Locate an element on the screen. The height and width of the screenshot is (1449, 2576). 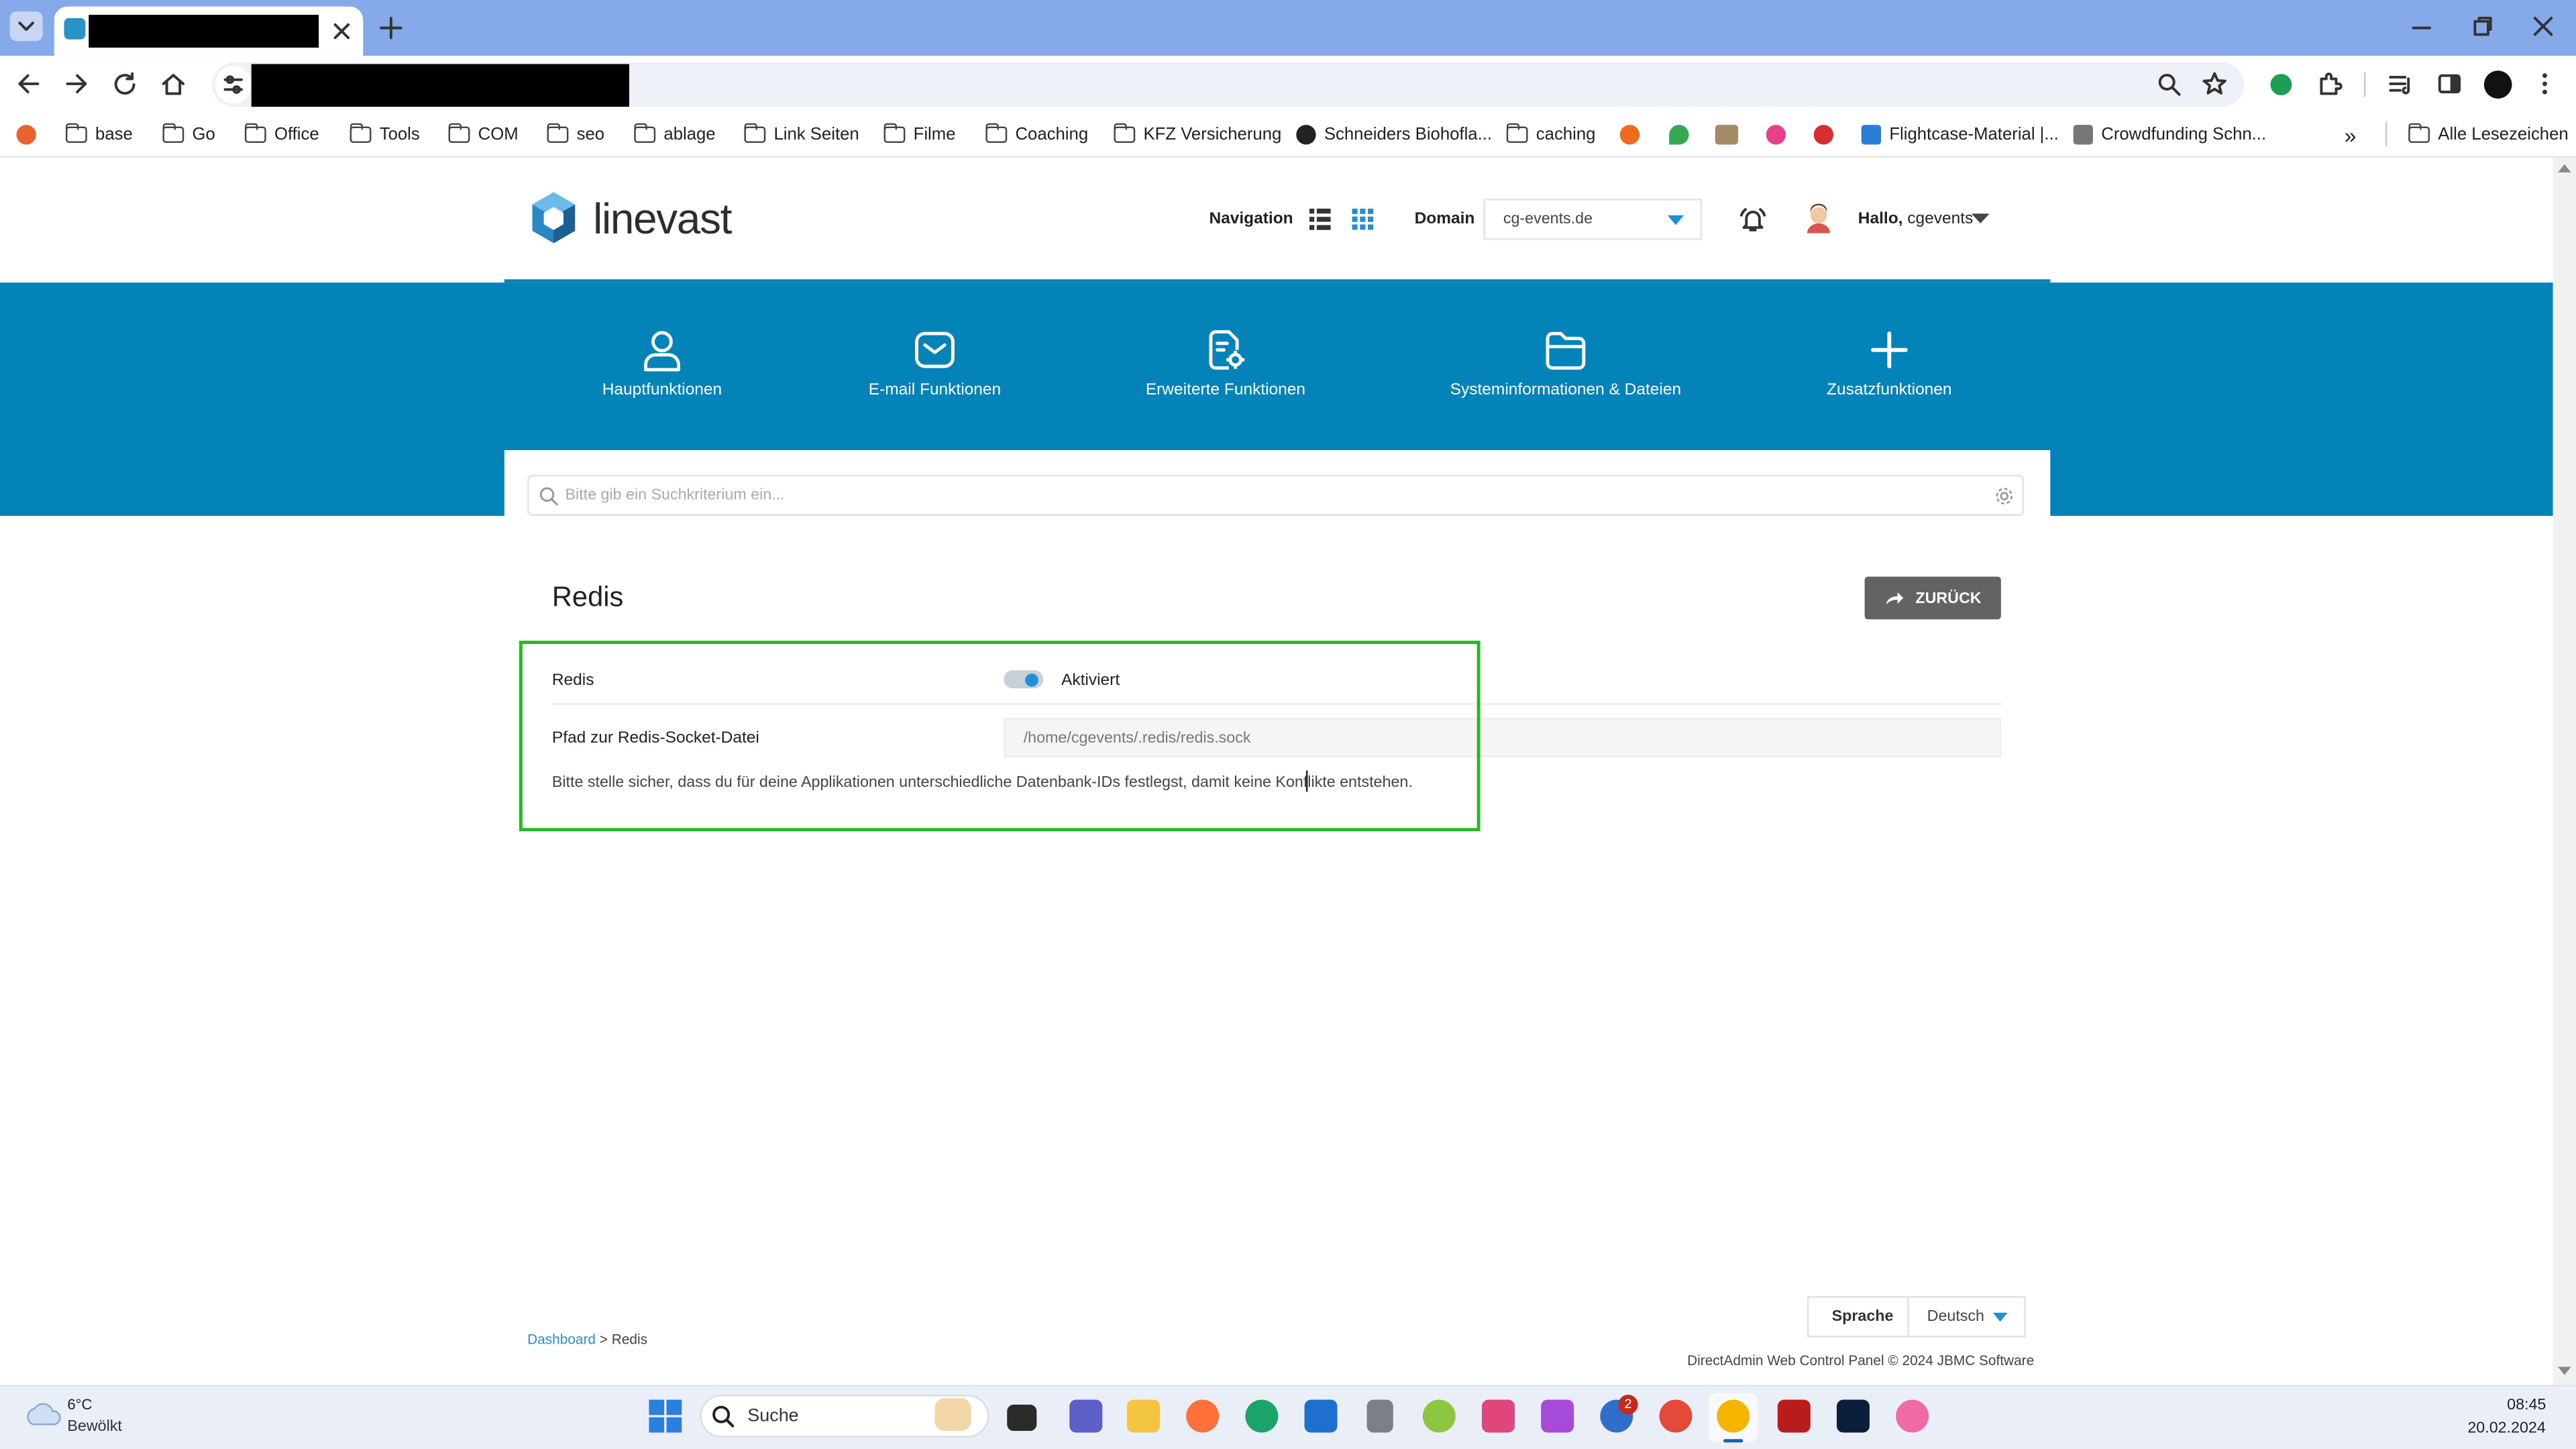
back-button: ZURÜCK is located at coordinates (1932, 598).